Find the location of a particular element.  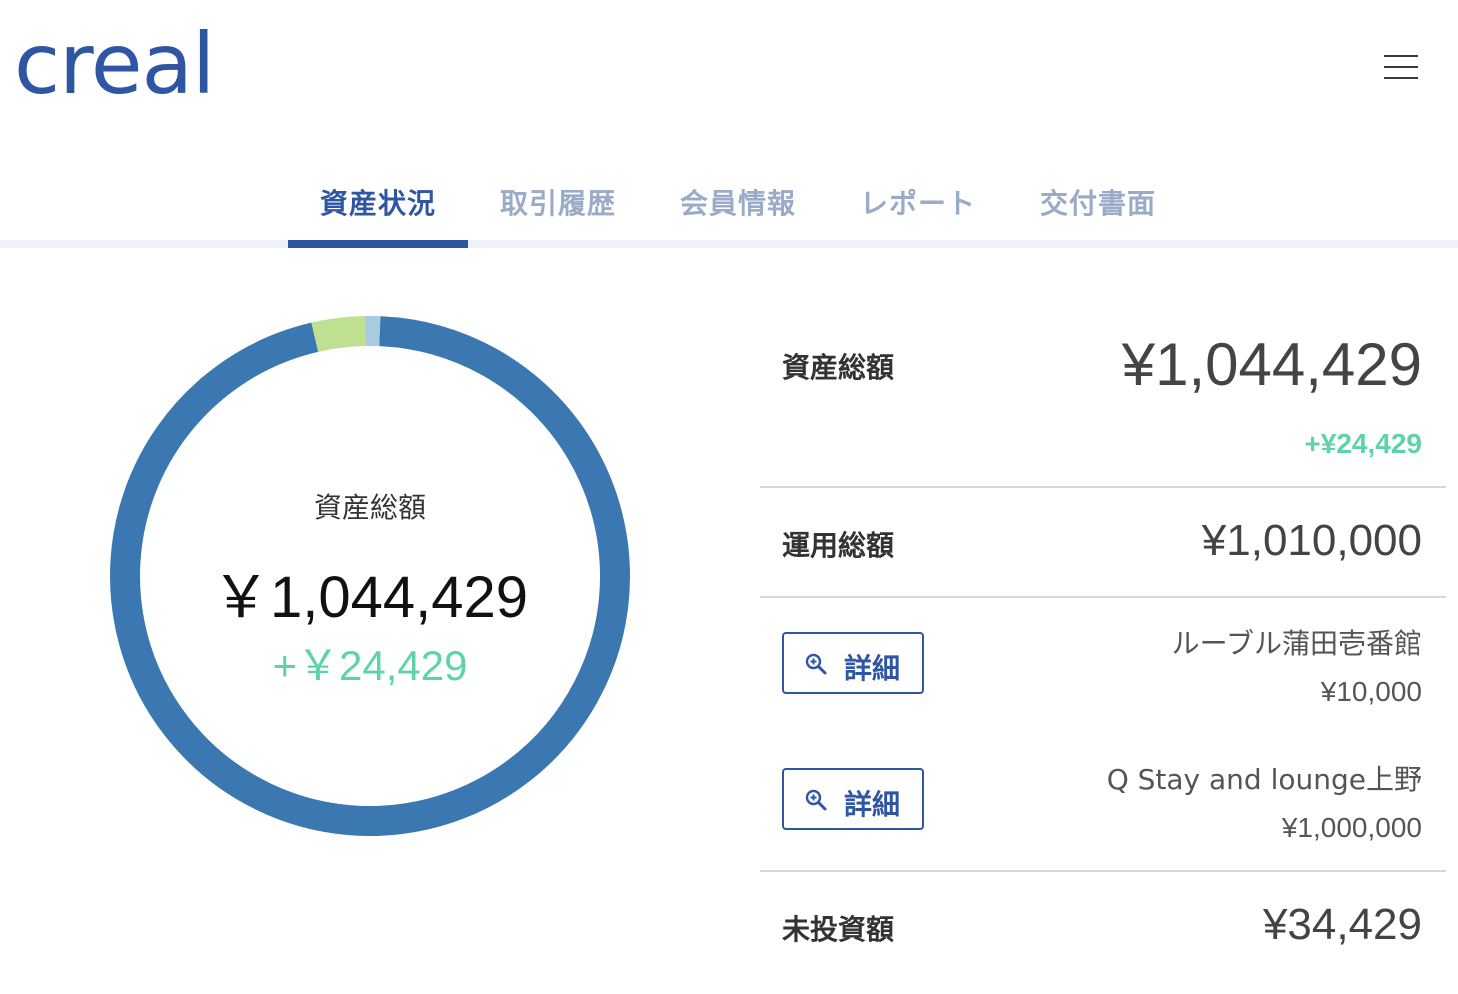

uninvested-value: ¥34,429 is located at coordinates (1342, 924).